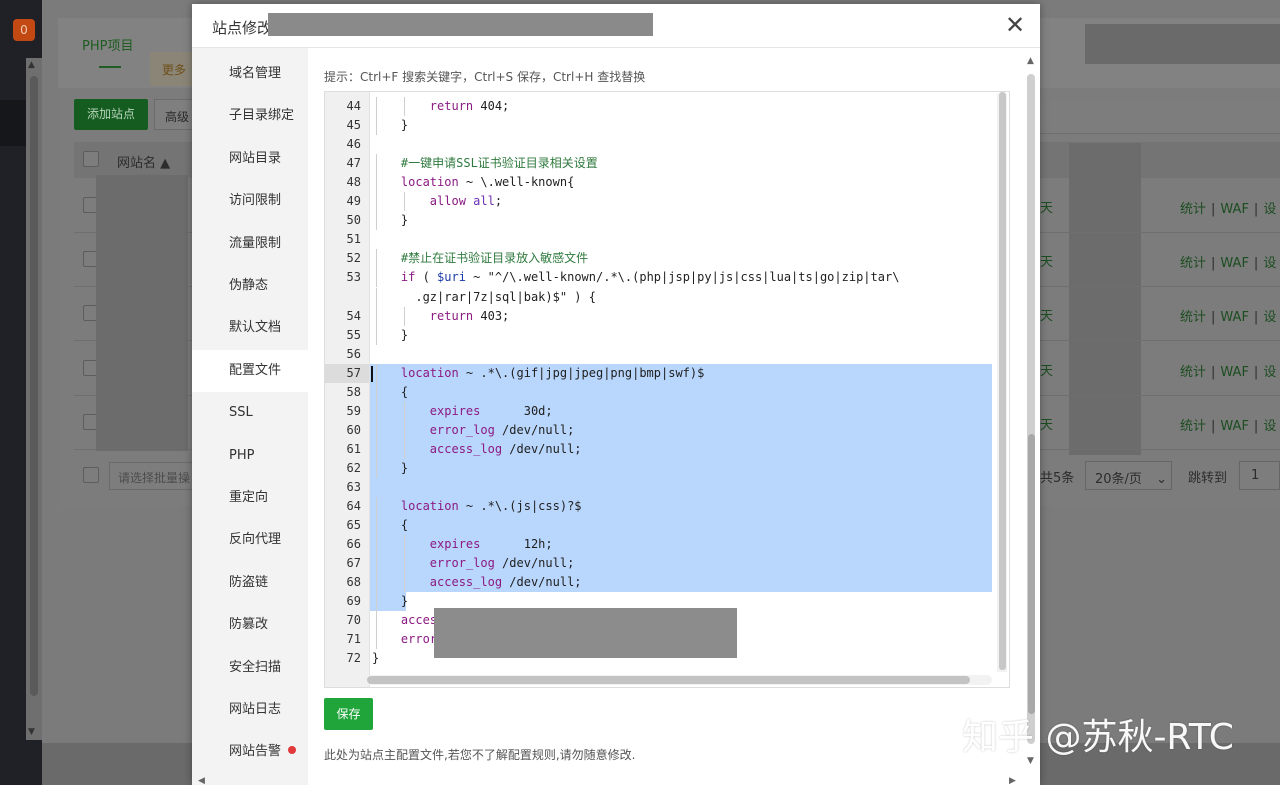 The width and height of the screenshot is (1280, 785). What do you see at coordinates (353, 582) in the screenshot?
I see `line-number: 68` at bounding box center [353, 582].